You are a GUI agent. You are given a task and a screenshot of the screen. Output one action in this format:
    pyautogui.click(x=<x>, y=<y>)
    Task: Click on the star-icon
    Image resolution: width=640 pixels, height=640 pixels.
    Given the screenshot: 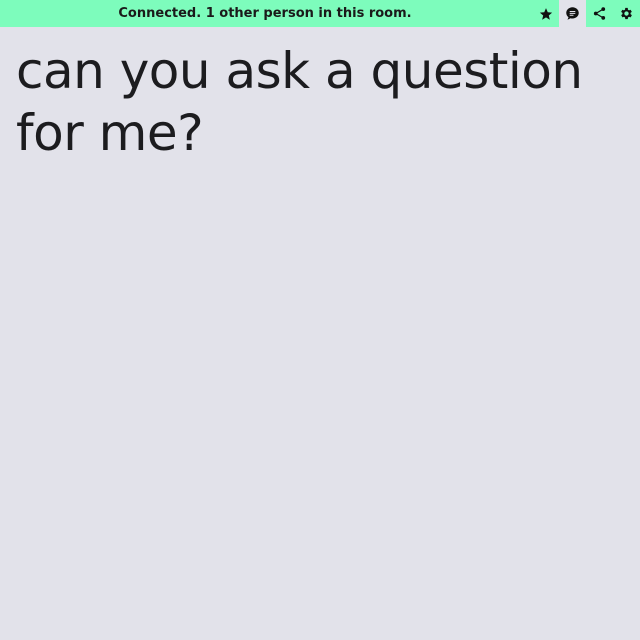 What is the action you would take?
    pyautogui.click(x=545, y=13)
    